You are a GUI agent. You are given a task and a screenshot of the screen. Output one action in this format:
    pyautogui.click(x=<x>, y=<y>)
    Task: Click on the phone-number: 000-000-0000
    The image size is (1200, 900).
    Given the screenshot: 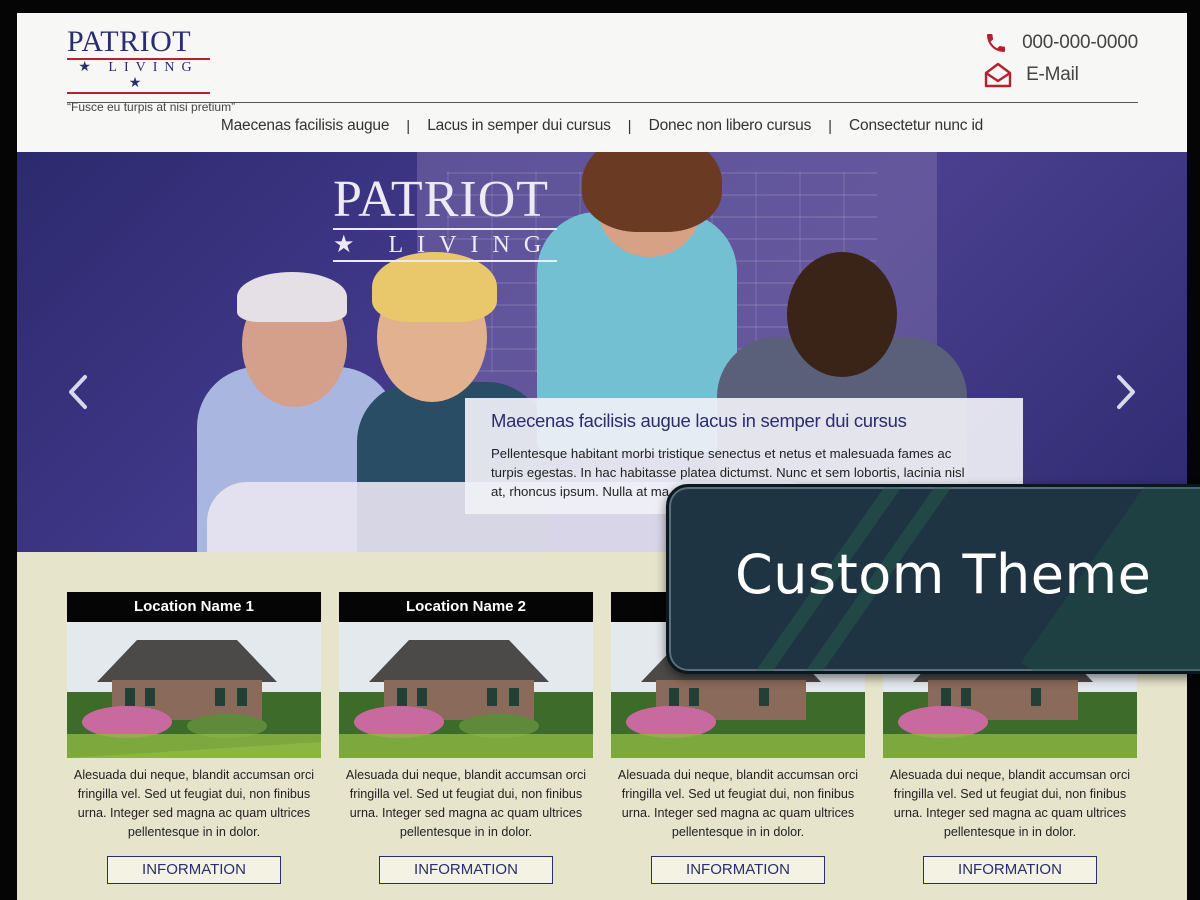 What is the action you would take?
    pyautogui.click(x=1080, y=42)
    